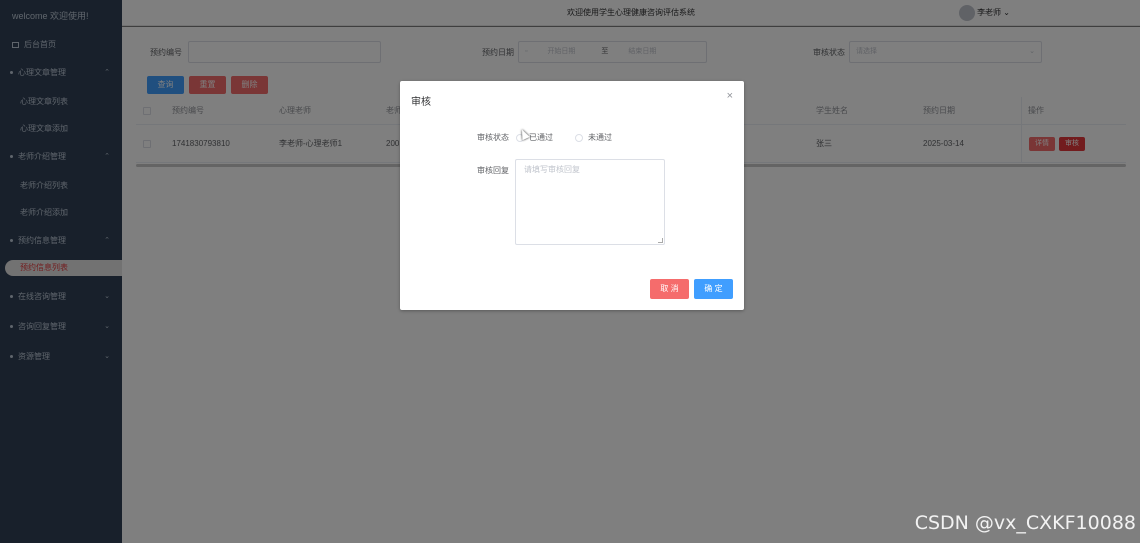  Describe the element at coordinates (730, 96) in the screenshot. I see `close-icon: ×` at that location.